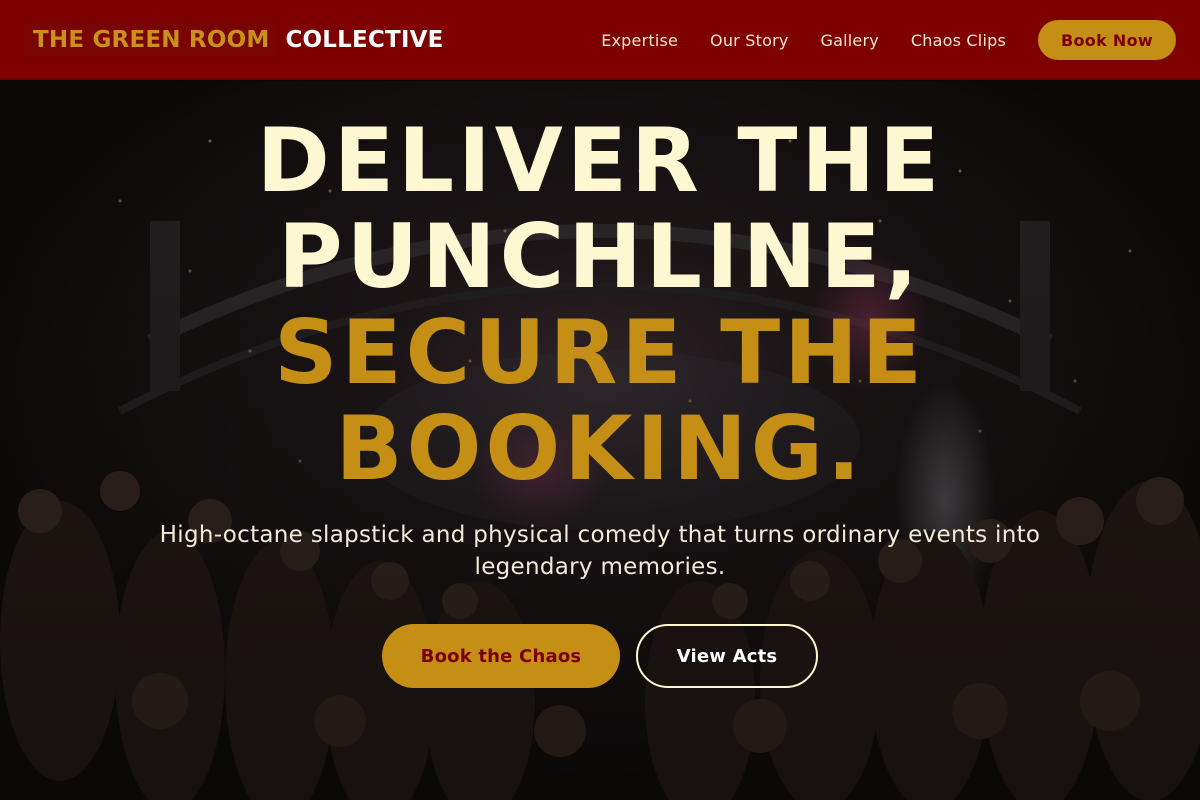  Describe the element at coordinates (600, 352) in the screenshot. I see `headline-line-3: SECURE THE` at that location.